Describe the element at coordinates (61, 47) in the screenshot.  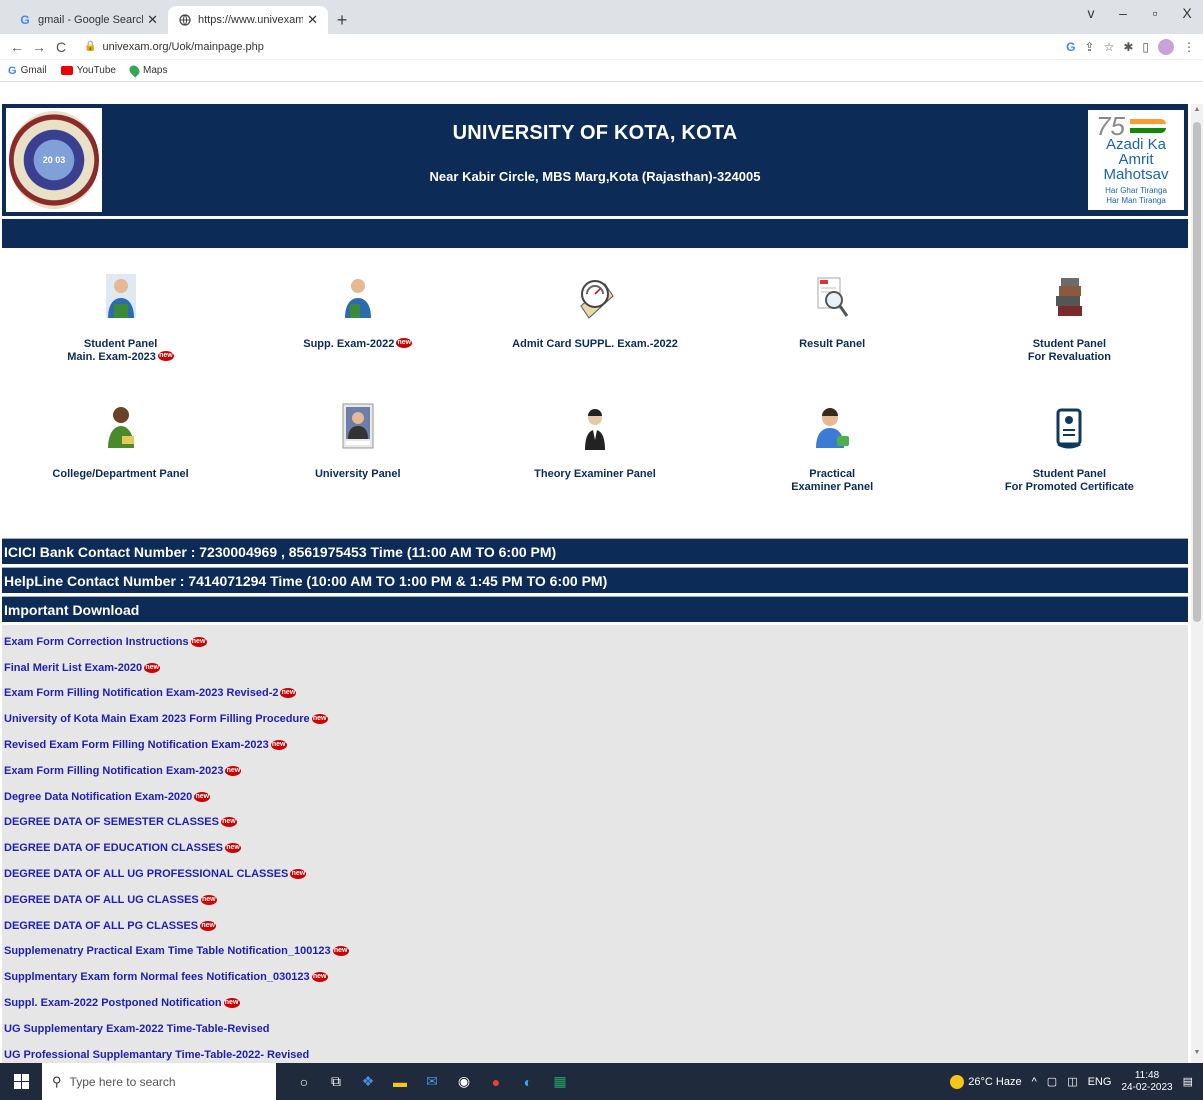
I see `reload-icon: C` at that location.